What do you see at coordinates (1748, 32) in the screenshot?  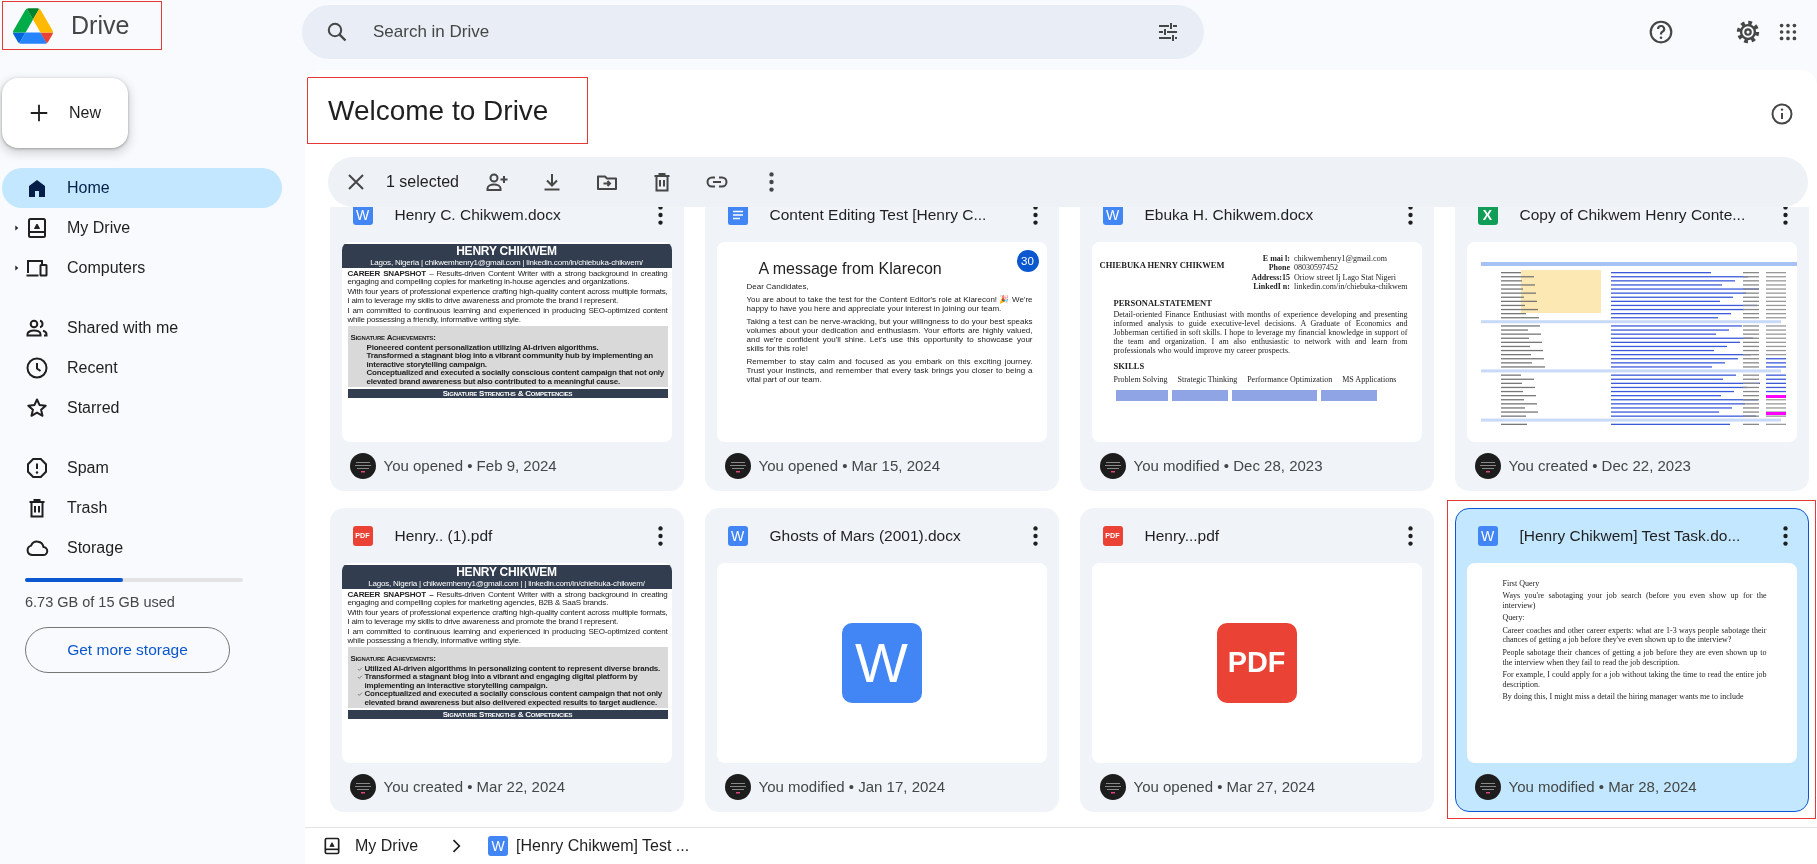 I see `settings-icon` at bounding box center [1748, 32].